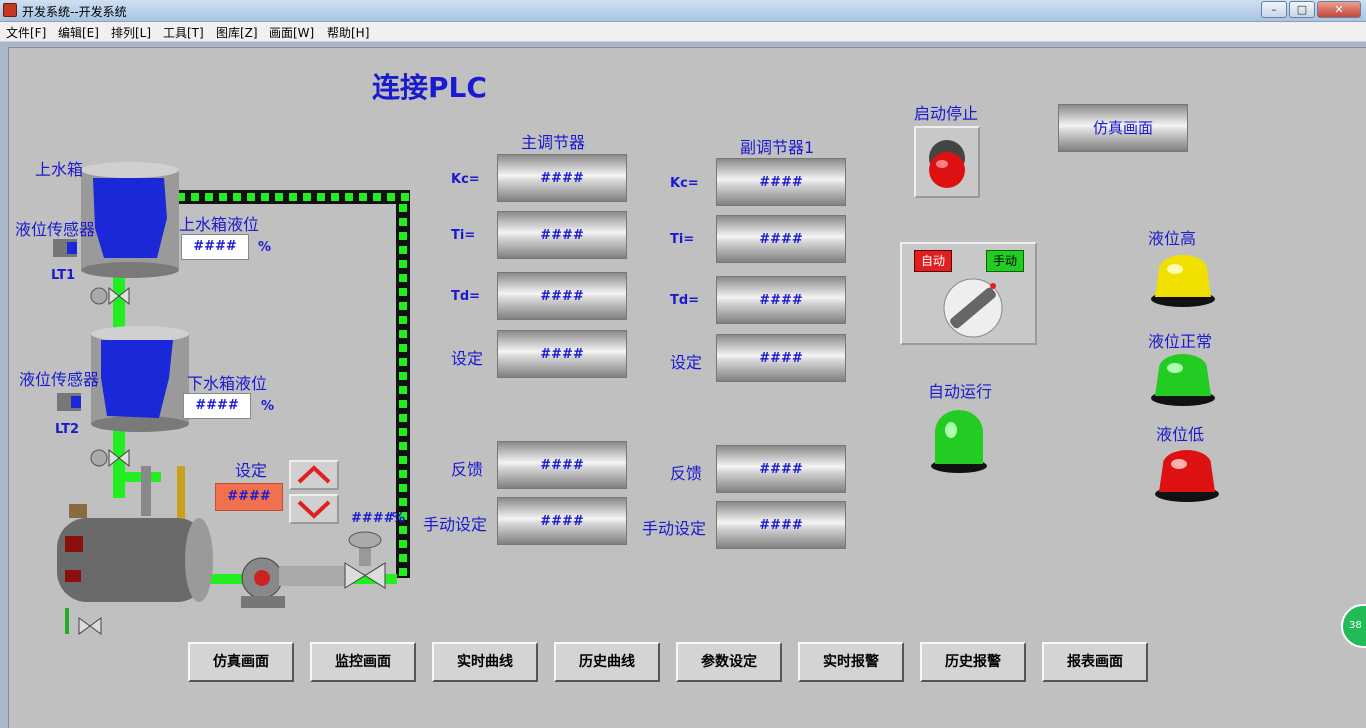  I want to click on level-normal-lamp-icon, so click(1183, 380).